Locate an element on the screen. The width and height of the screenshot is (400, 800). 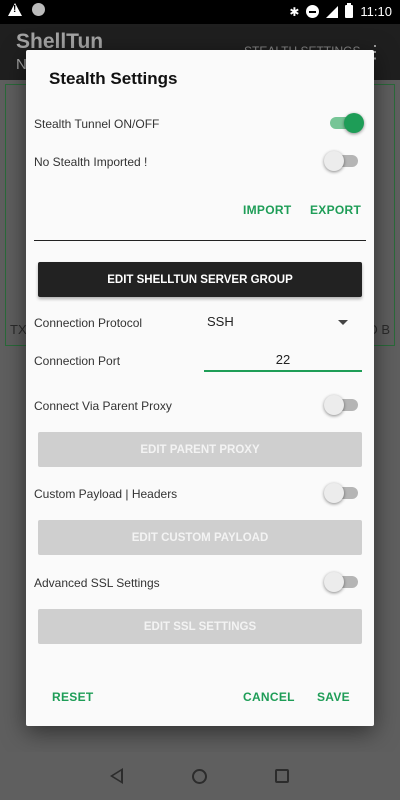
navigation-bar is located at coordinates (200, 776).